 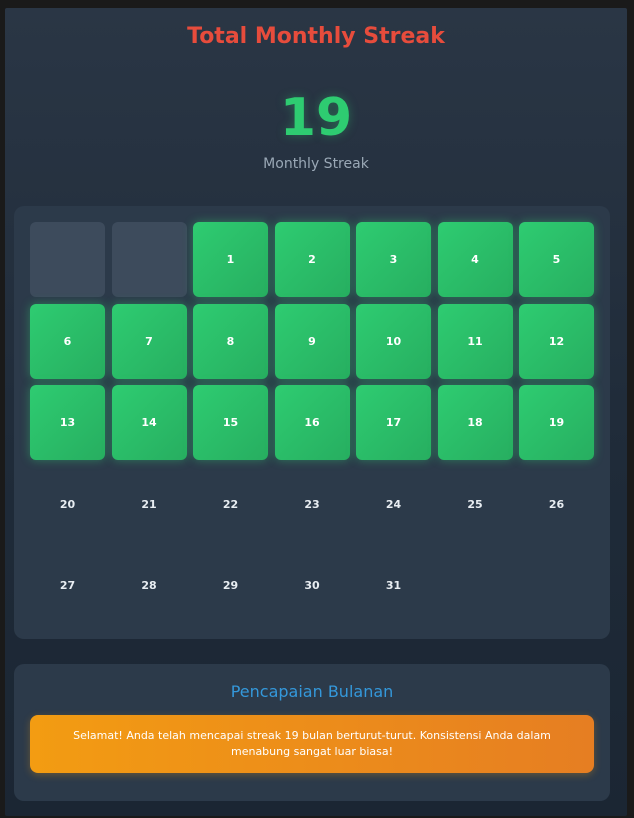 What do you see at coordinates (316, 118) in the screenshot?
I see `streak-count: 19` at bounding box center [316, 118].